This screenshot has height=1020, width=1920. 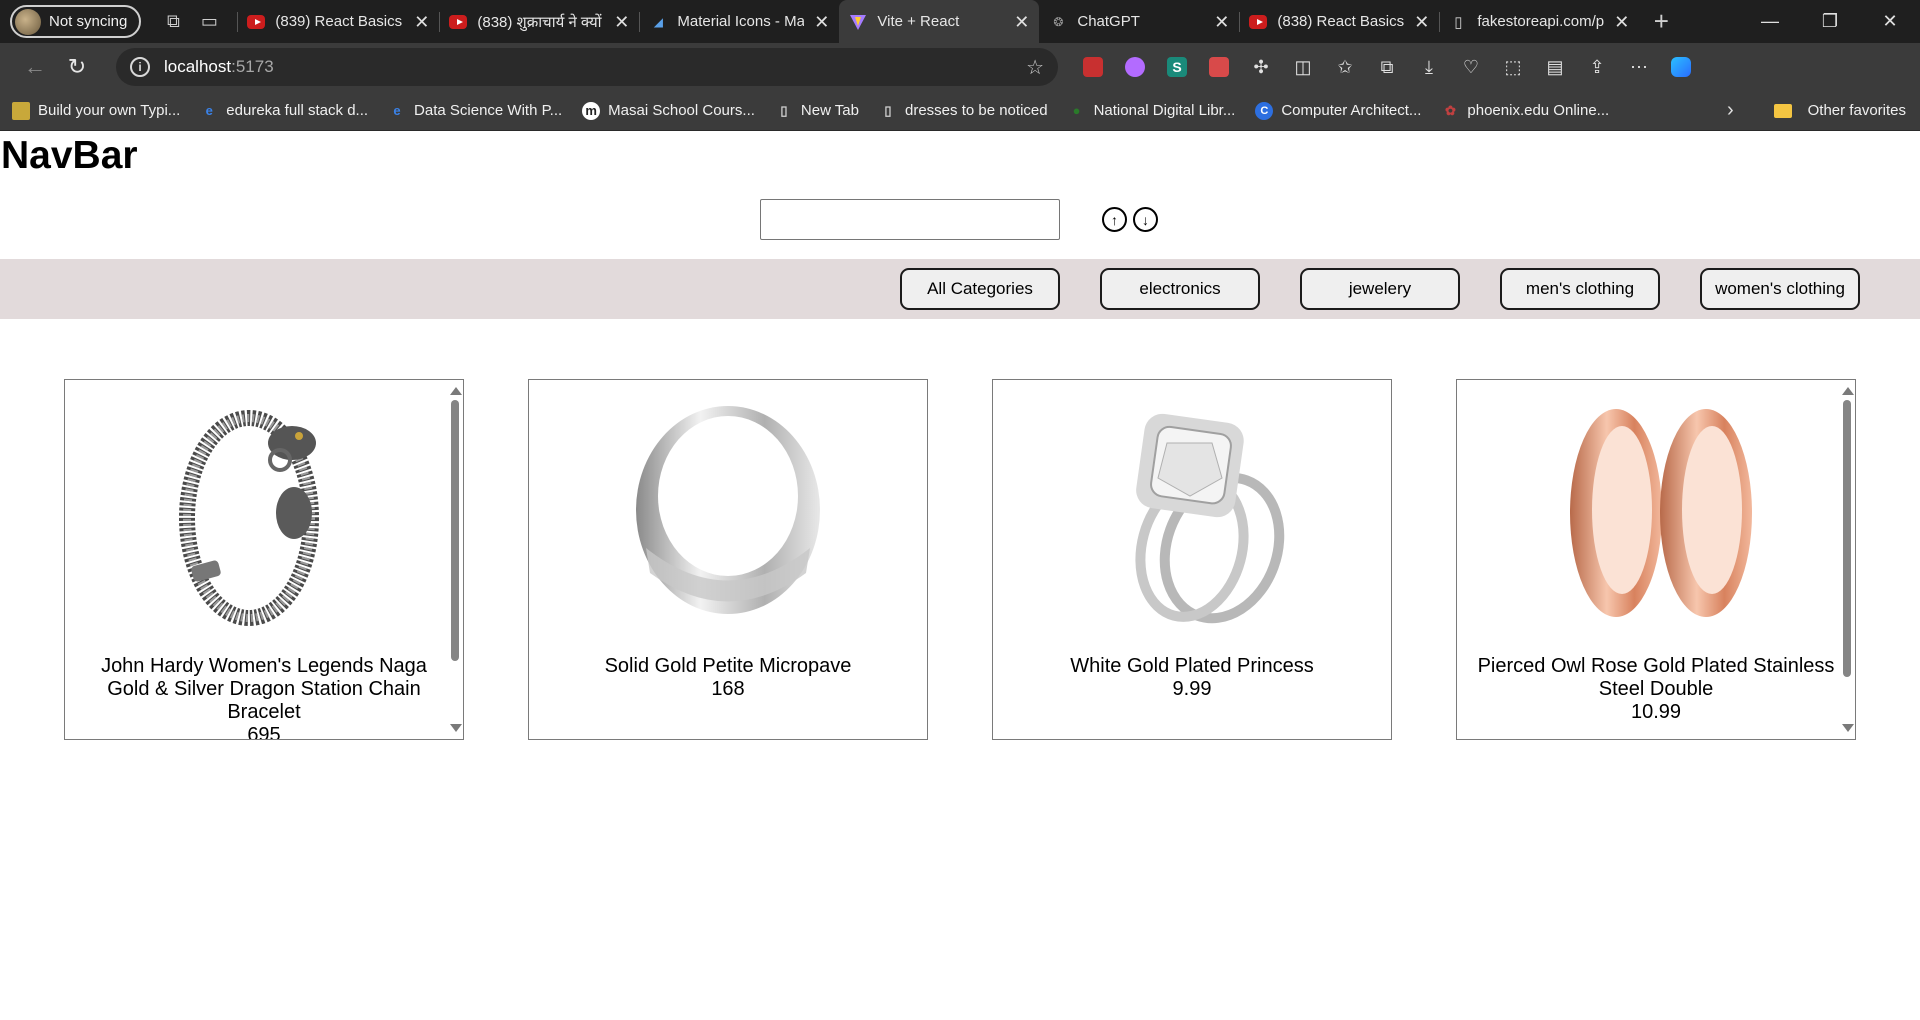 What do you see at coordinates (829, 110) in the screenshot?
I see `bookmark-label: New Tab` at bounding box center [829, 110].